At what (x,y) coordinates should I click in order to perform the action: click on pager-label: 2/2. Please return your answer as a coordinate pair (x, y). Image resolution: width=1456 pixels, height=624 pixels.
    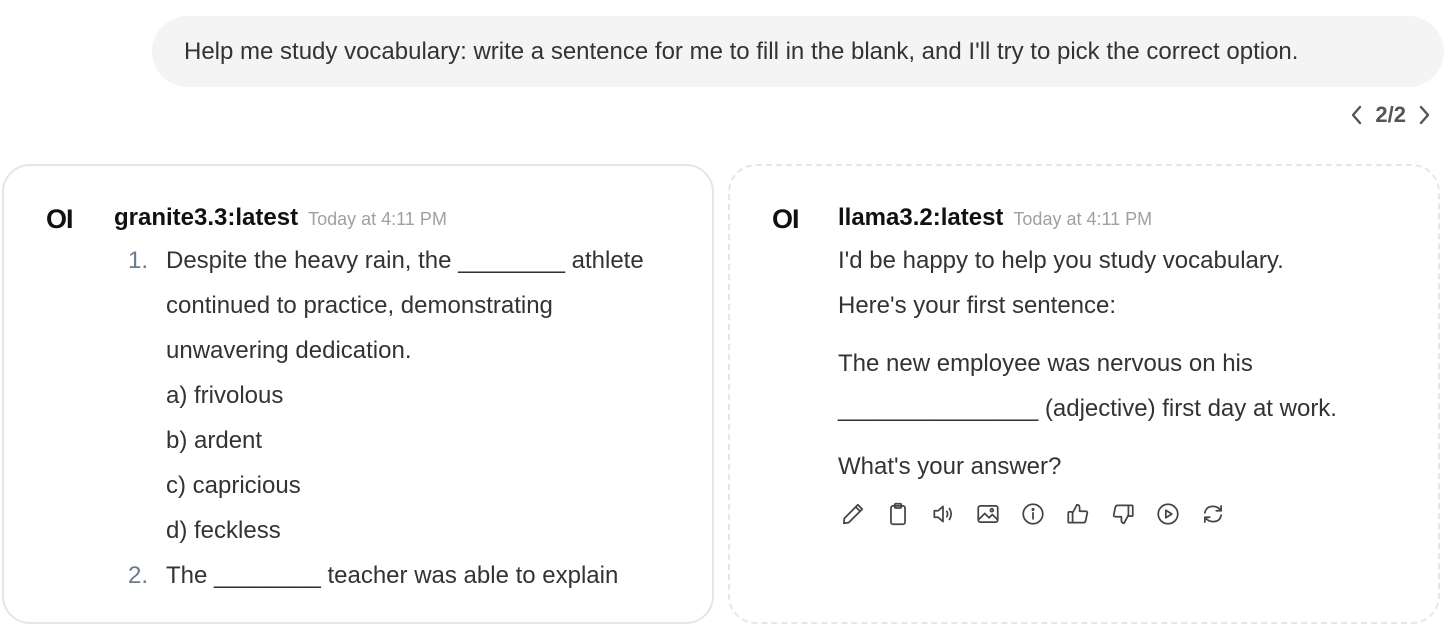
    Looking at the image, I should click on (1390, 114).